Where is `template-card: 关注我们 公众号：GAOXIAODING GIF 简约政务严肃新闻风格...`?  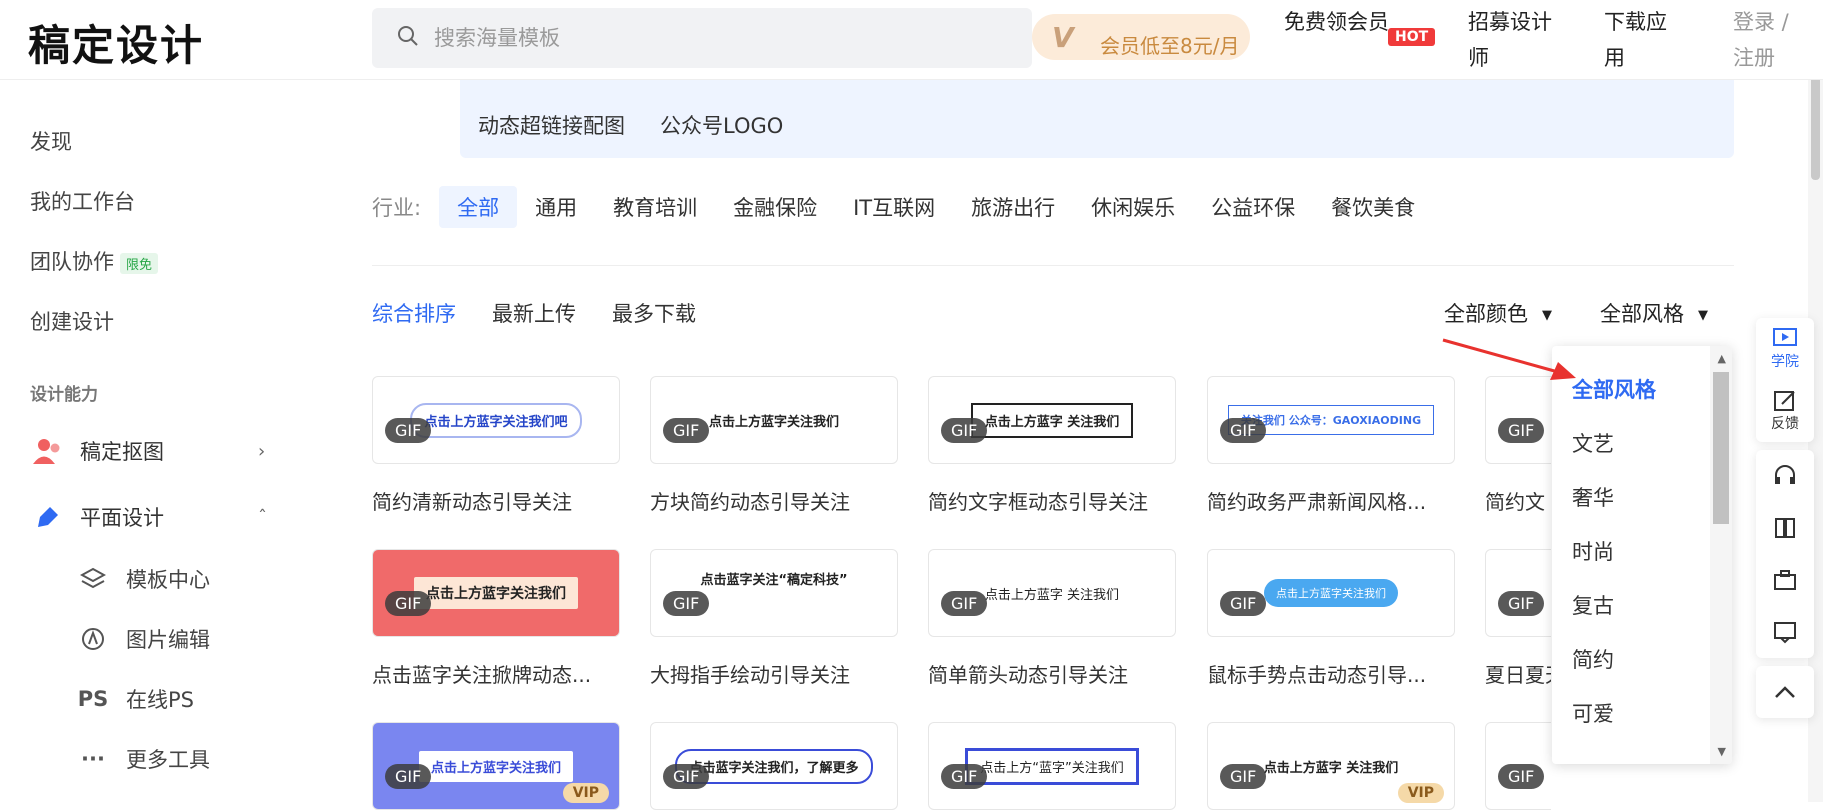 template-card: 关注我们 公众号：GAOXIAODING GIF 简约政务严肃新闻风格... is located at coordinates (1331, 445).